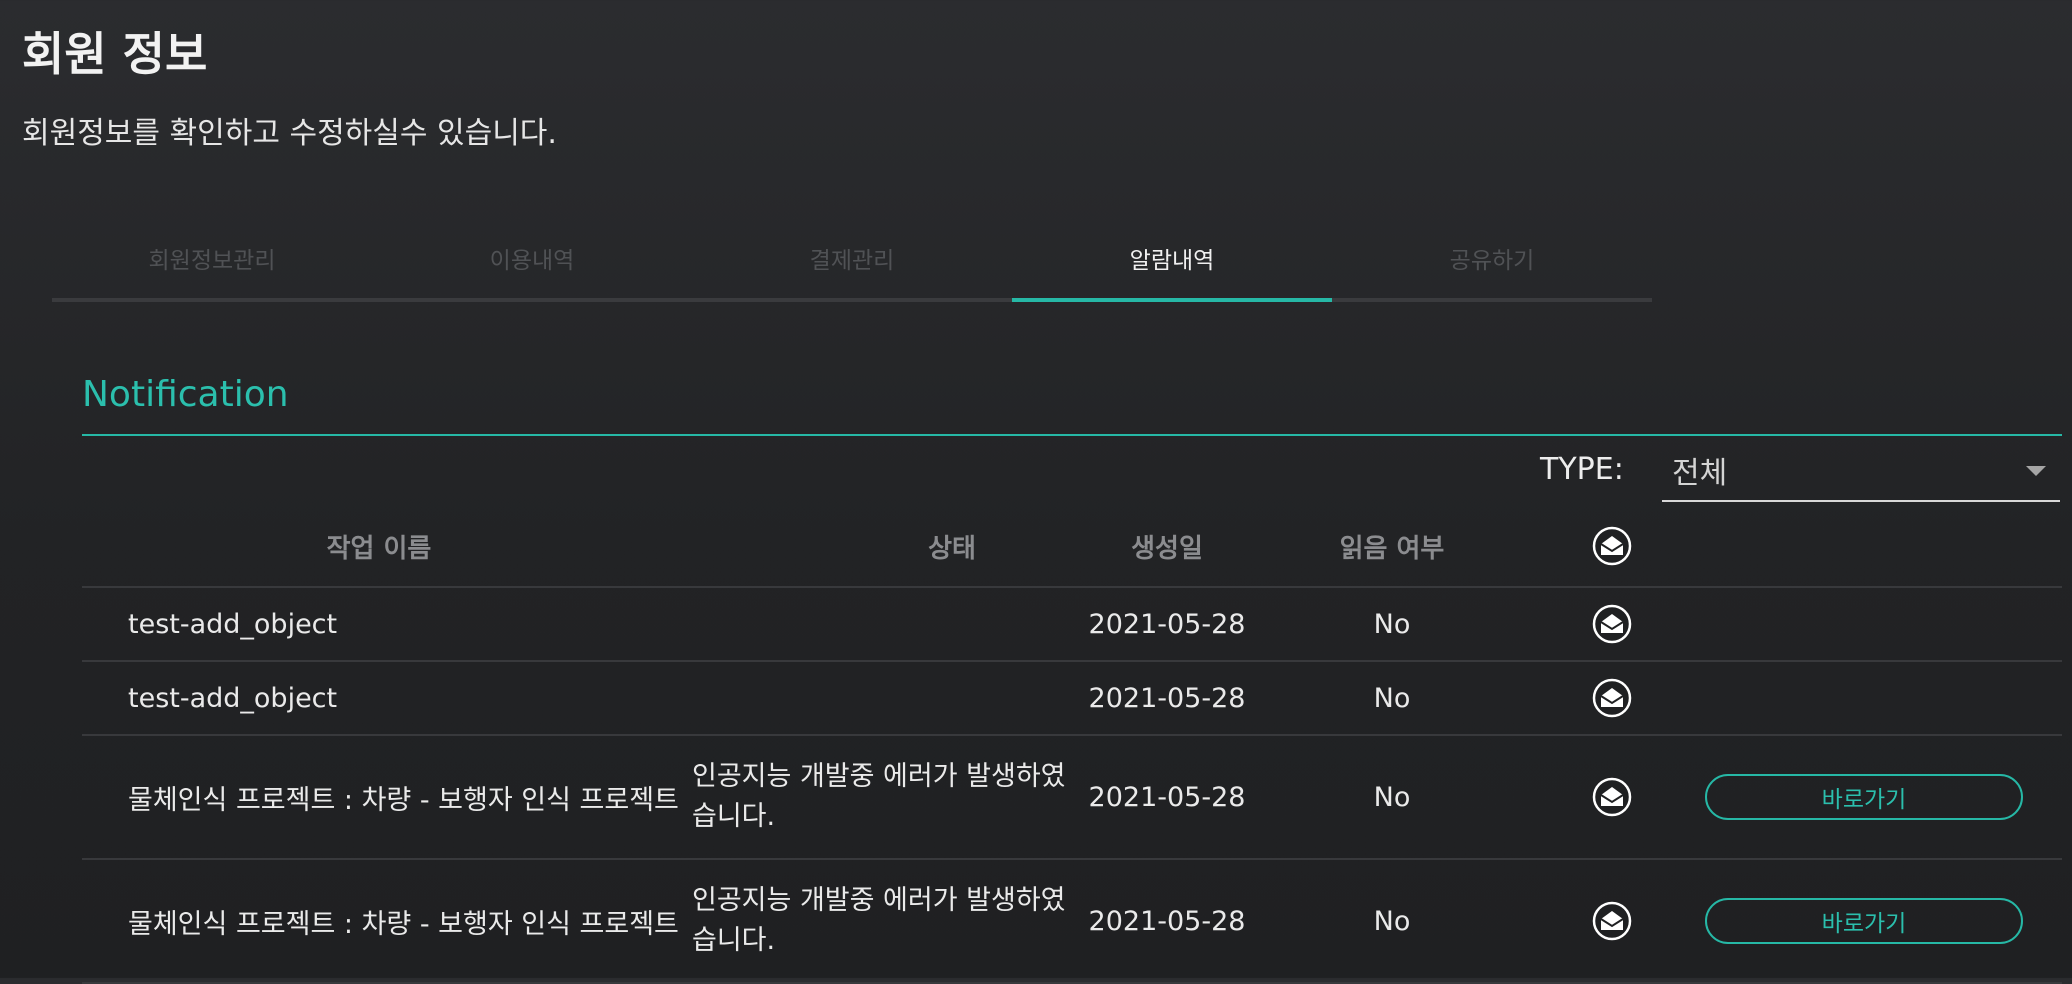 The height and width of the screenshot is (984, 2072). I want to click on page-subtitle: 회원정보를 확인하고 수정하실수 있습니다., so click(289, 133).